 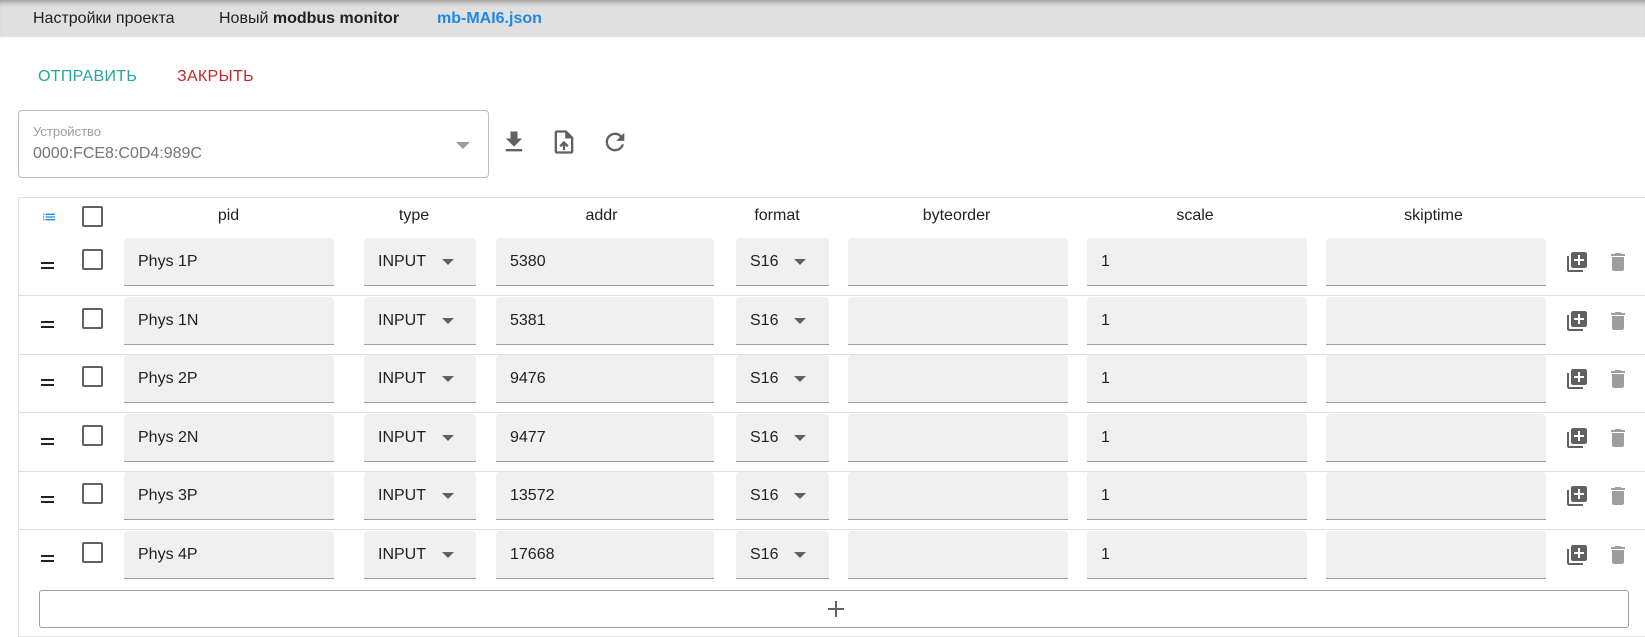 What do you see at coordinates (87, 77) in the screenshot?
I see `send-button: ОТПРАВИТЬ` at bounding box center [87, 77].